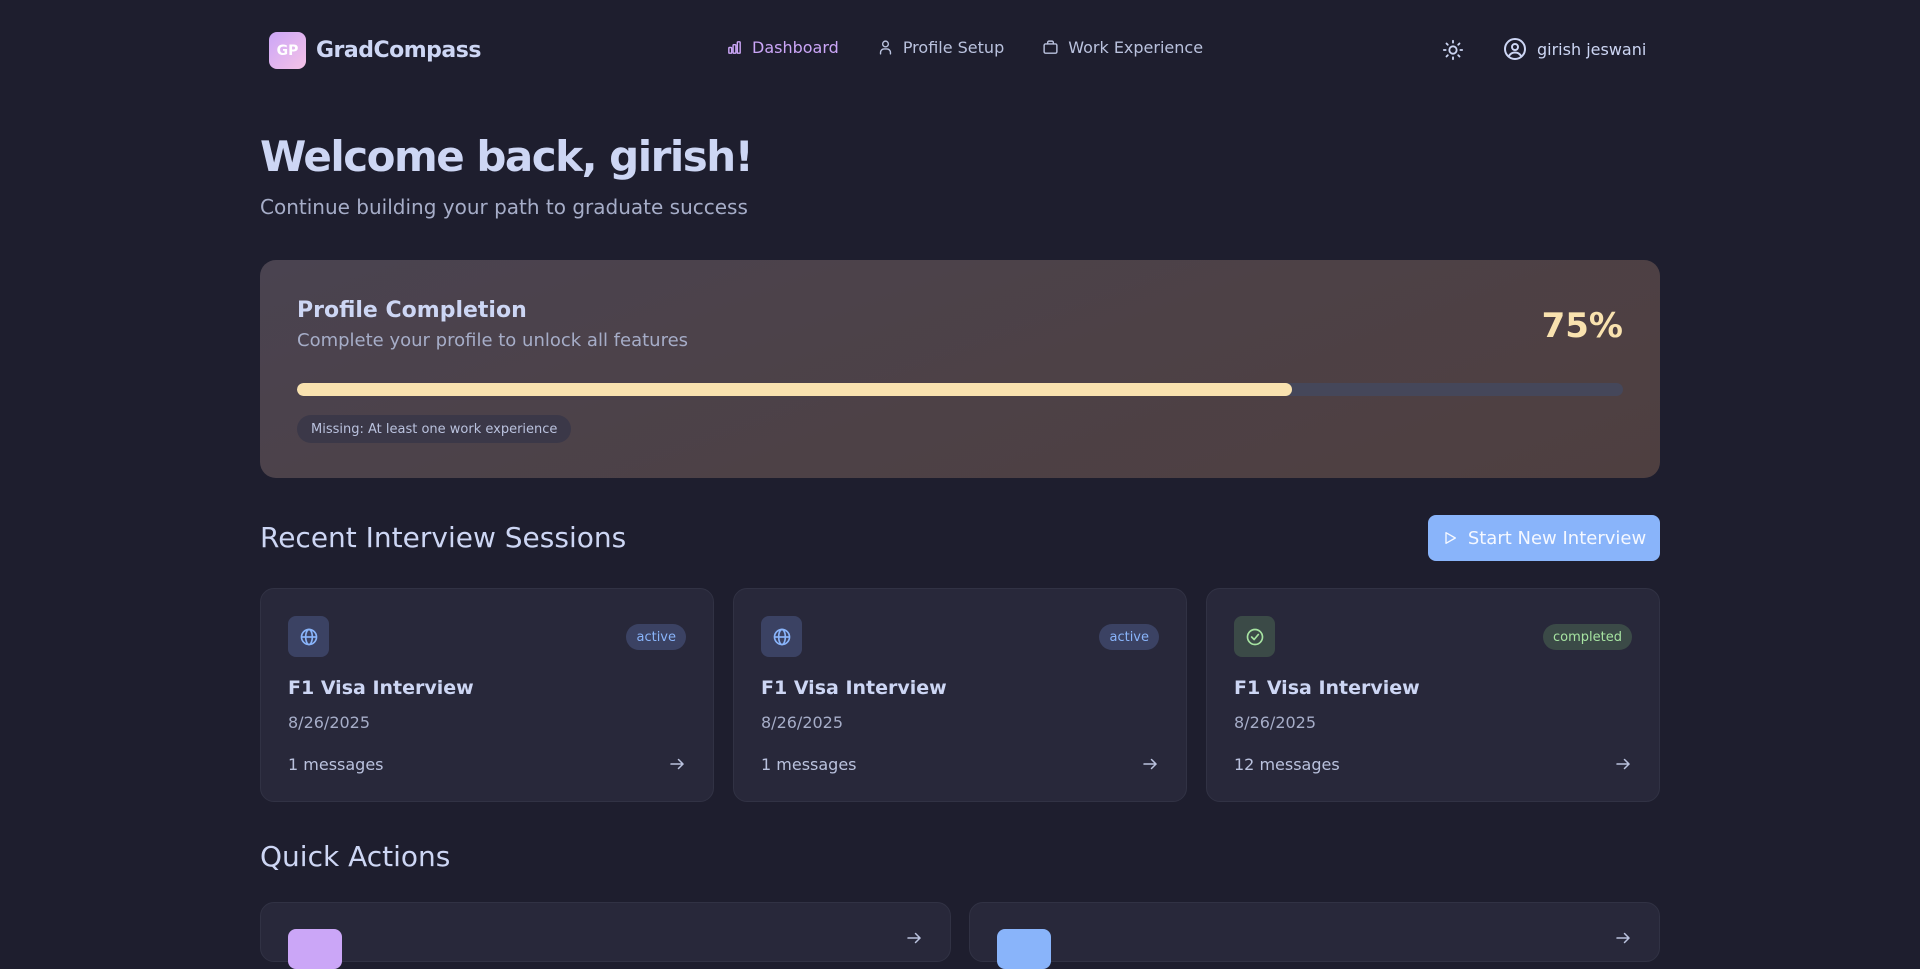 This screenshot has width=1920, height=969. I want to click on status-badge: completed, so click(1587, 637).